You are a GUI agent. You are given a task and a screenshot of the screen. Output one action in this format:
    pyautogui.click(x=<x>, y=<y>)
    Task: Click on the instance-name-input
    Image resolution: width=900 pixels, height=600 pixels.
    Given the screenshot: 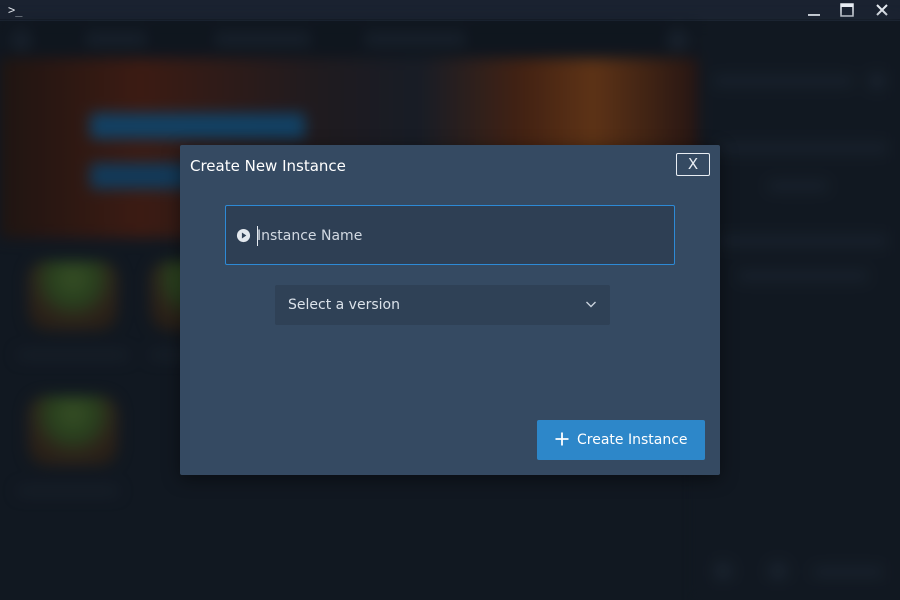 What is the action you would take?
    pyautogui.click(x=457, y=236)
    